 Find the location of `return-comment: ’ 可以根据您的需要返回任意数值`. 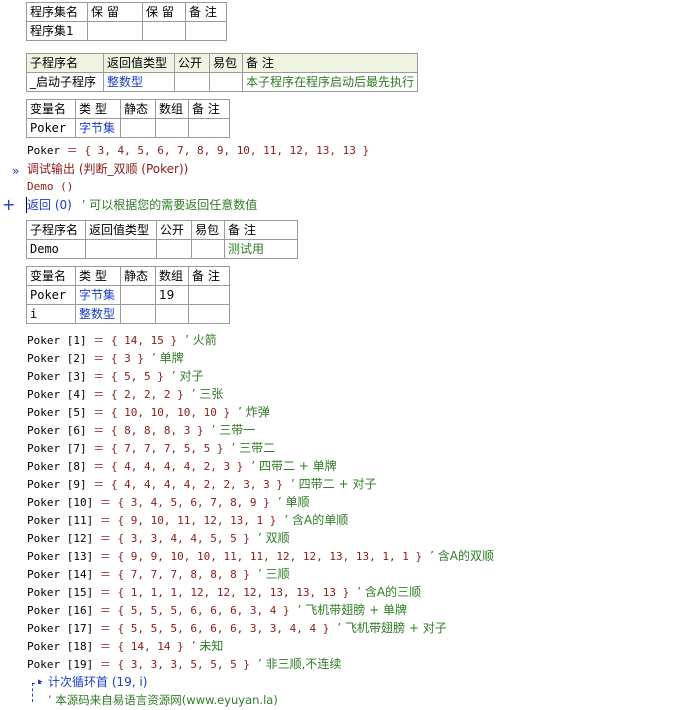

return-comment: ’ 可以根据您的需要返回任意数值 is located at coordinates (169, 205).